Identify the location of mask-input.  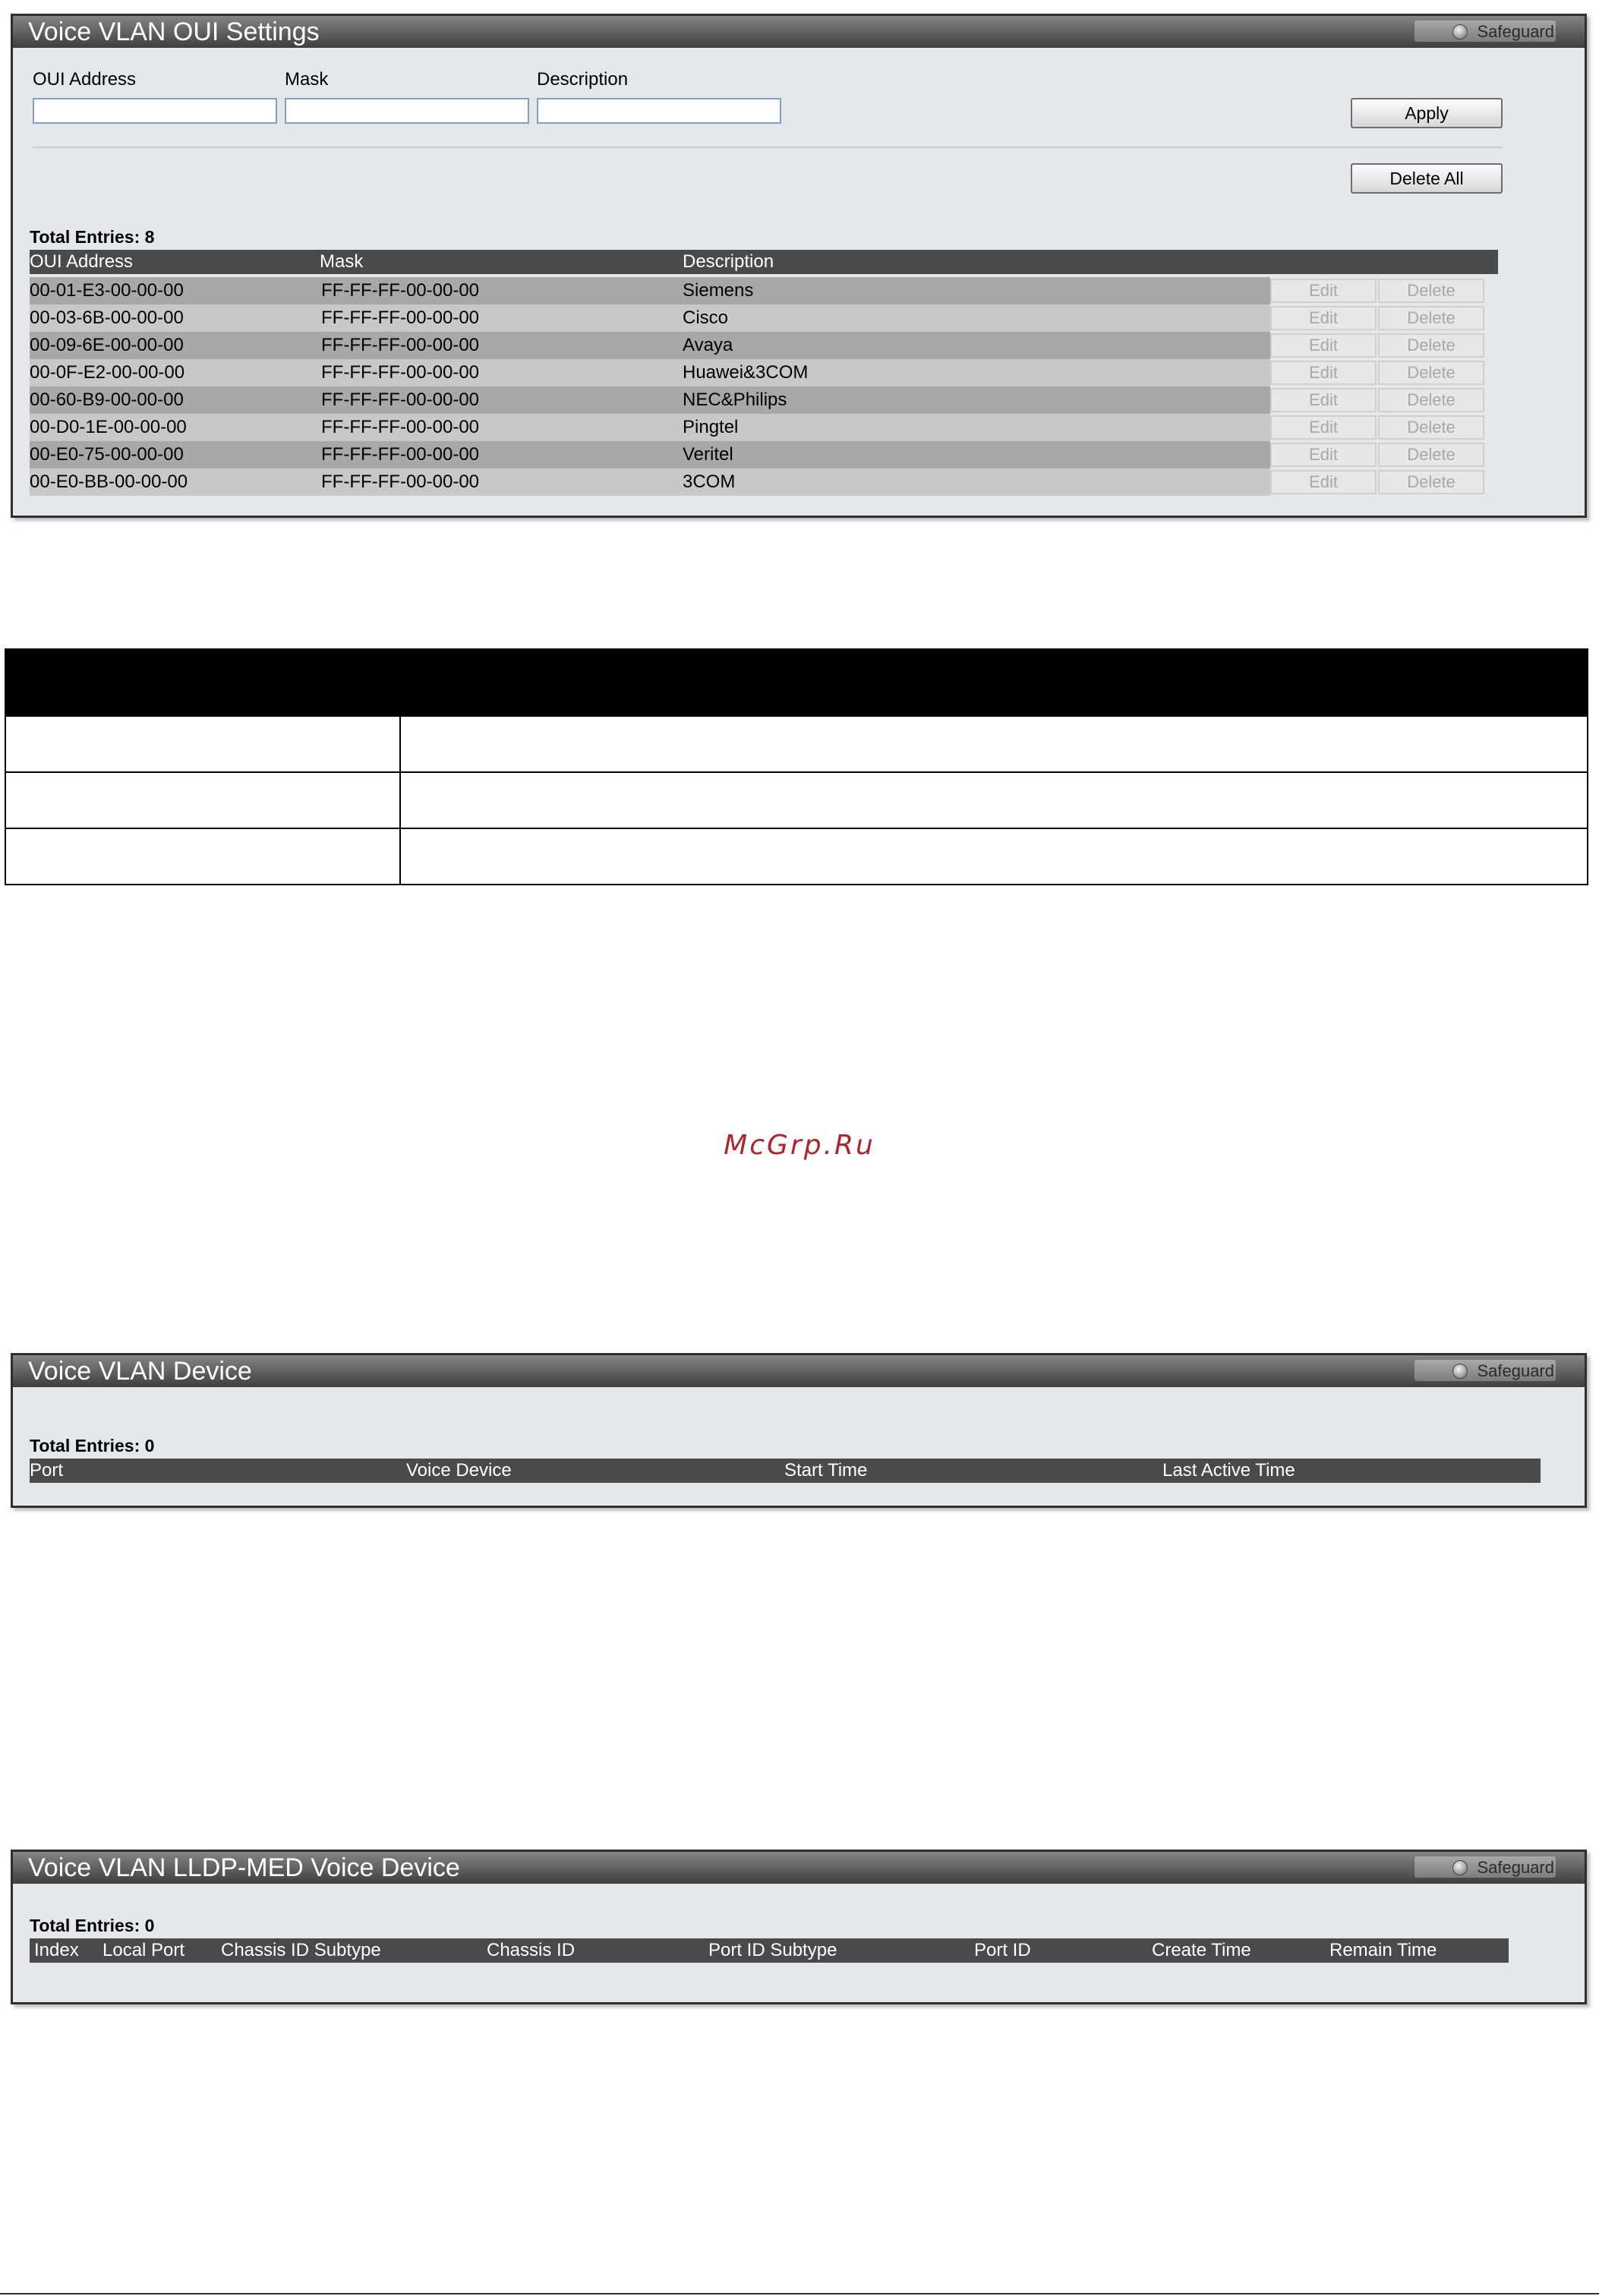
(407, 111).